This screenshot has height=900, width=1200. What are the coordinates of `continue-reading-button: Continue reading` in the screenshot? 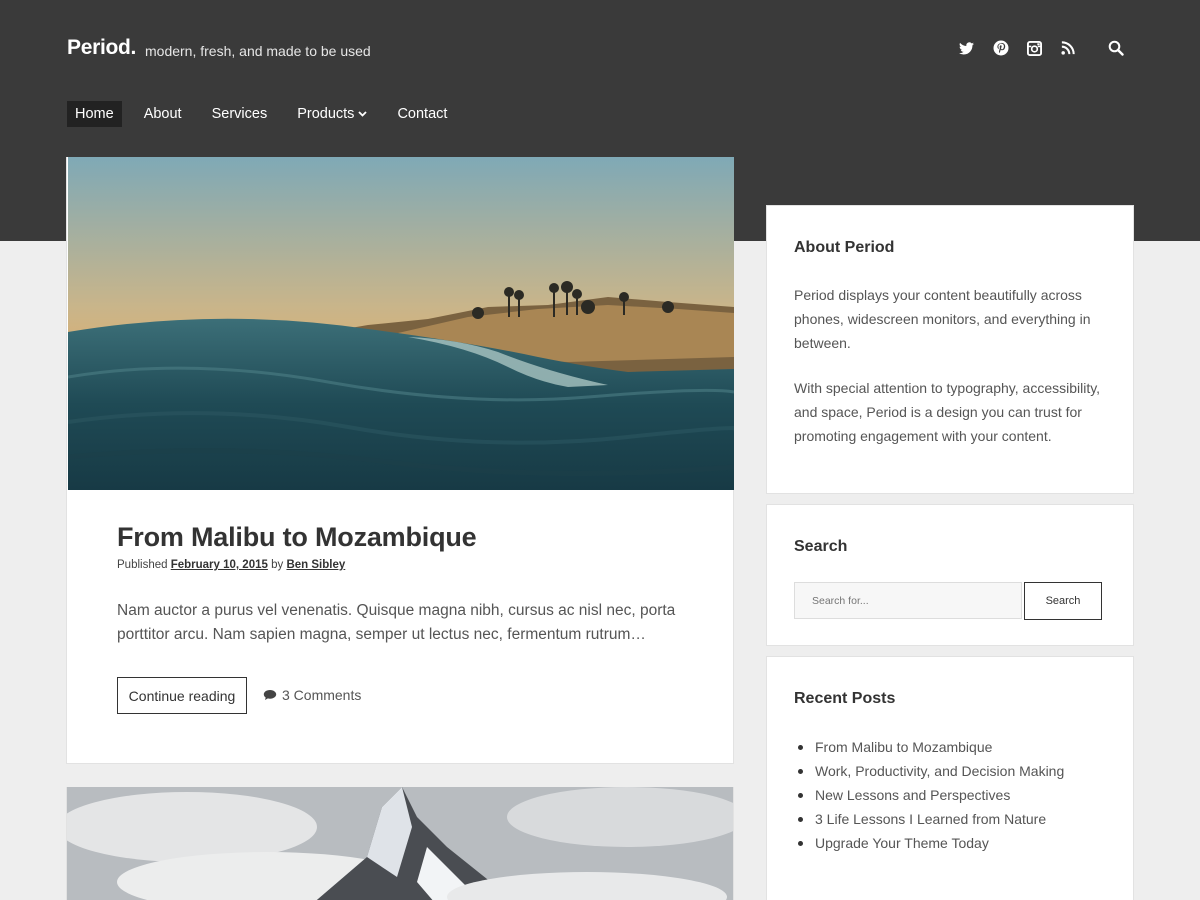 It's located at (182, 695).